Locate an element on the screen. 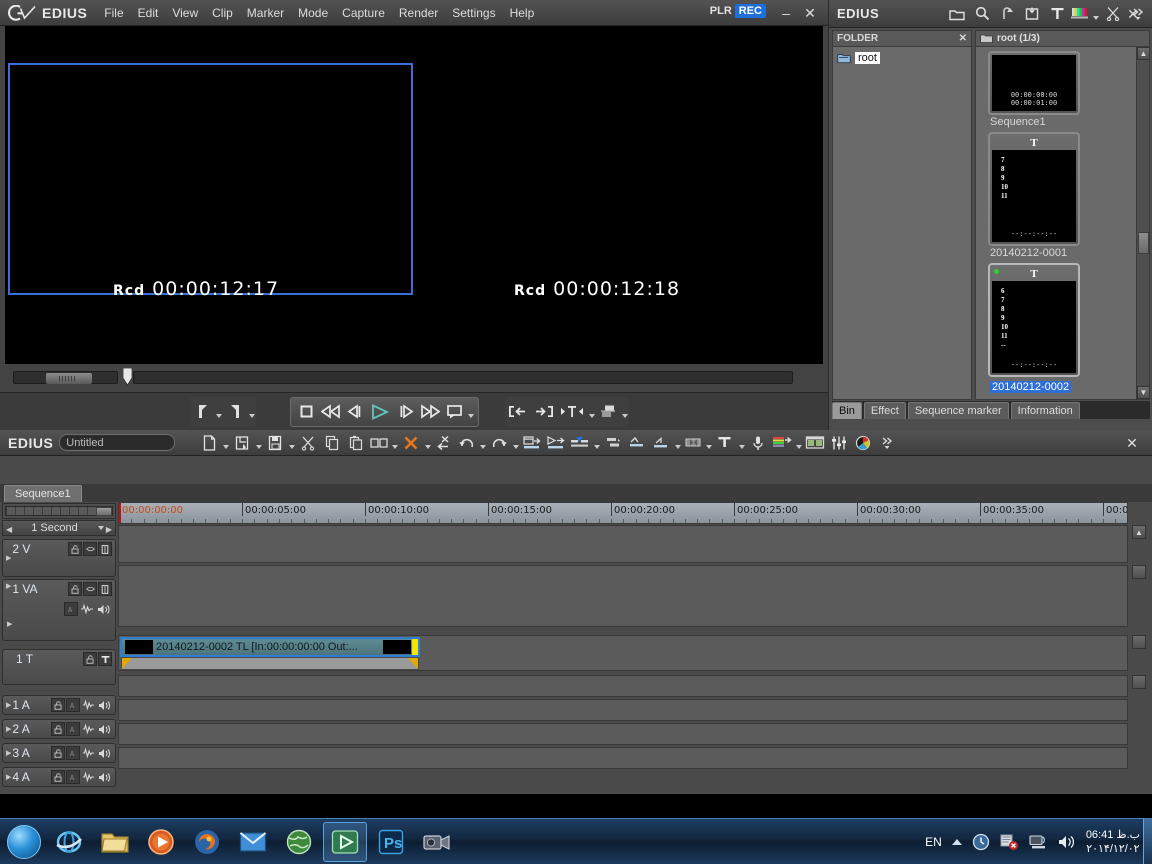  player-scrubber is located at coordinates (414, 377).